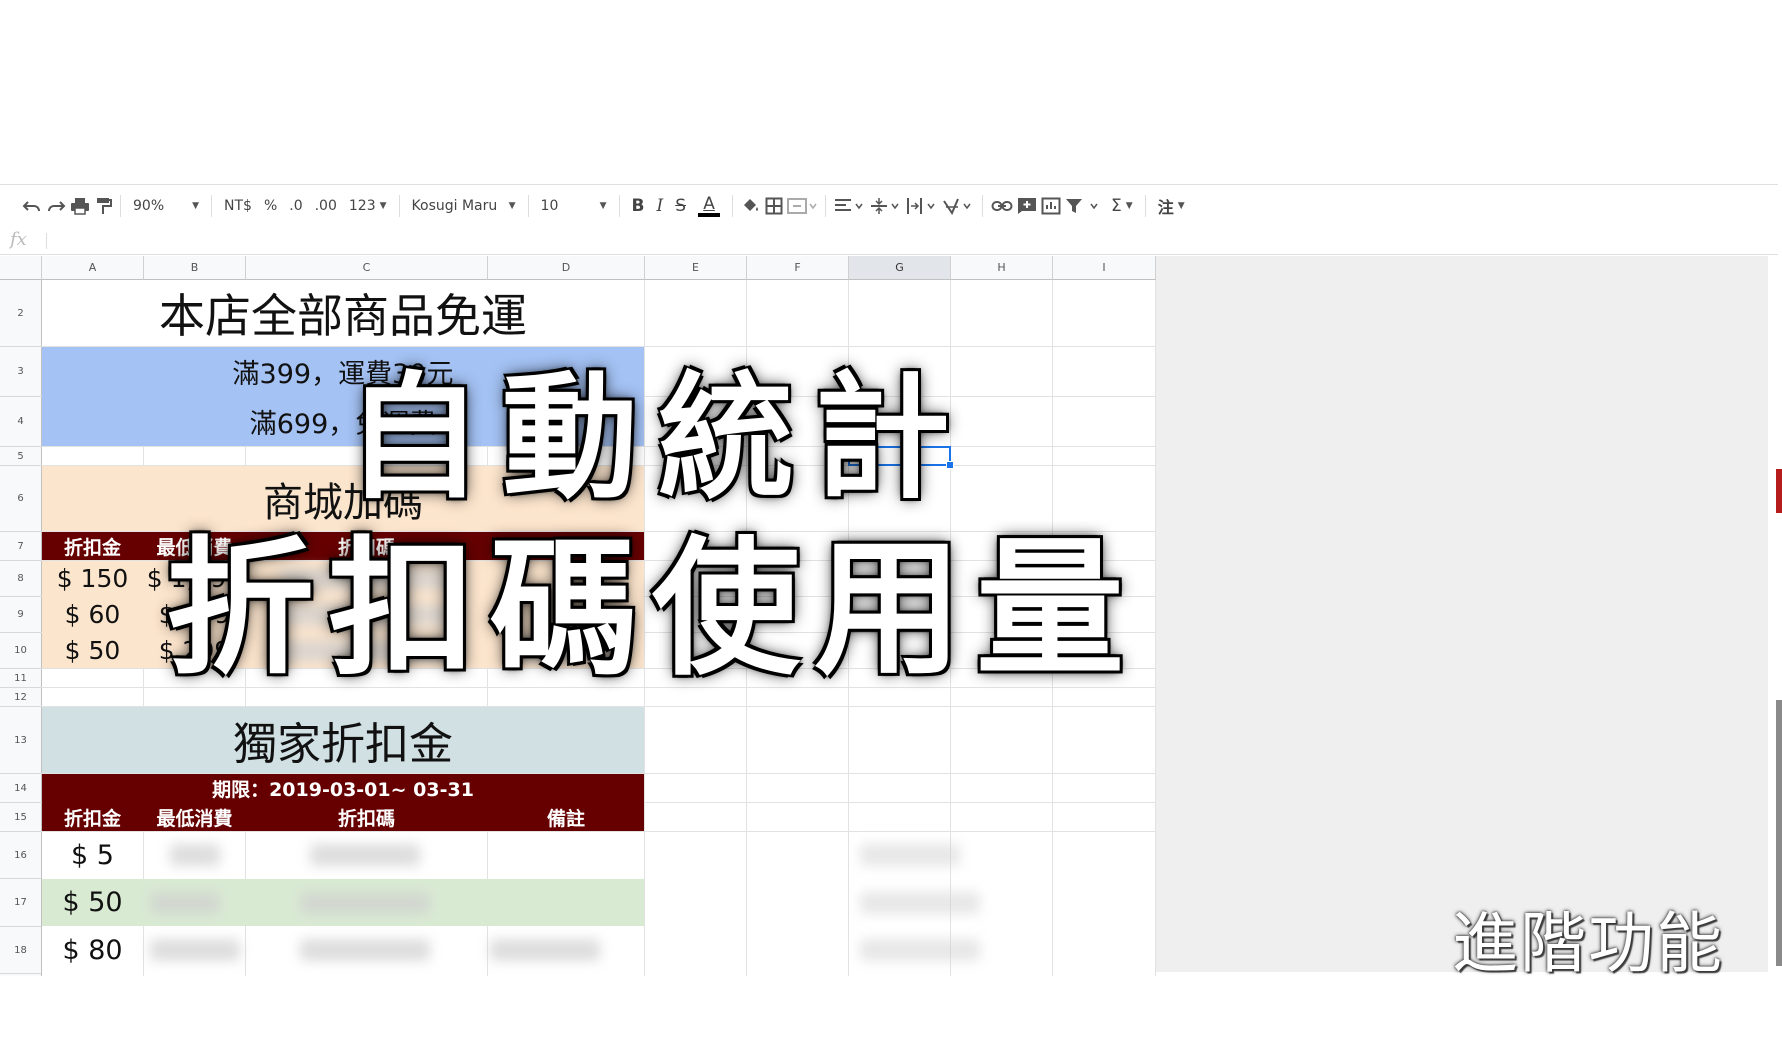 This screenshot has height=1050, width=1782. I want to click on mall-header-discount: 折扣金, so click(92, 547).